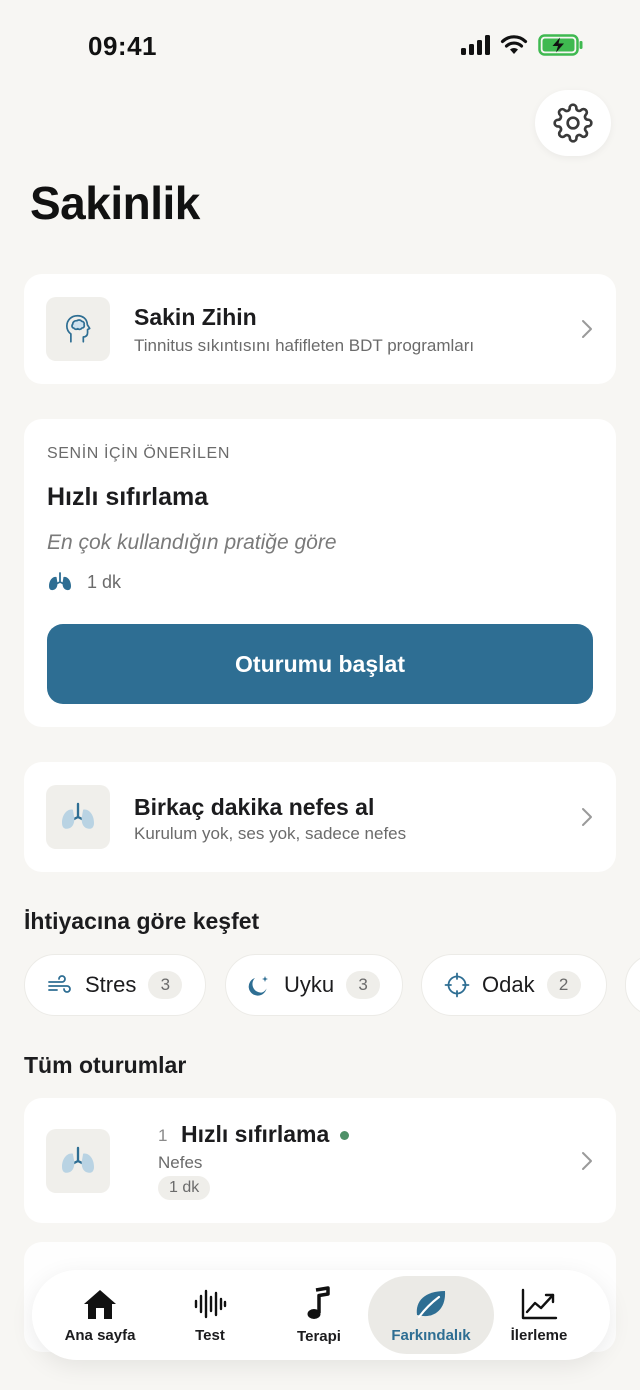 This screenshot has height=1390, width=640. I want to click on tab-label: İlerleme, so click(539, 1335).